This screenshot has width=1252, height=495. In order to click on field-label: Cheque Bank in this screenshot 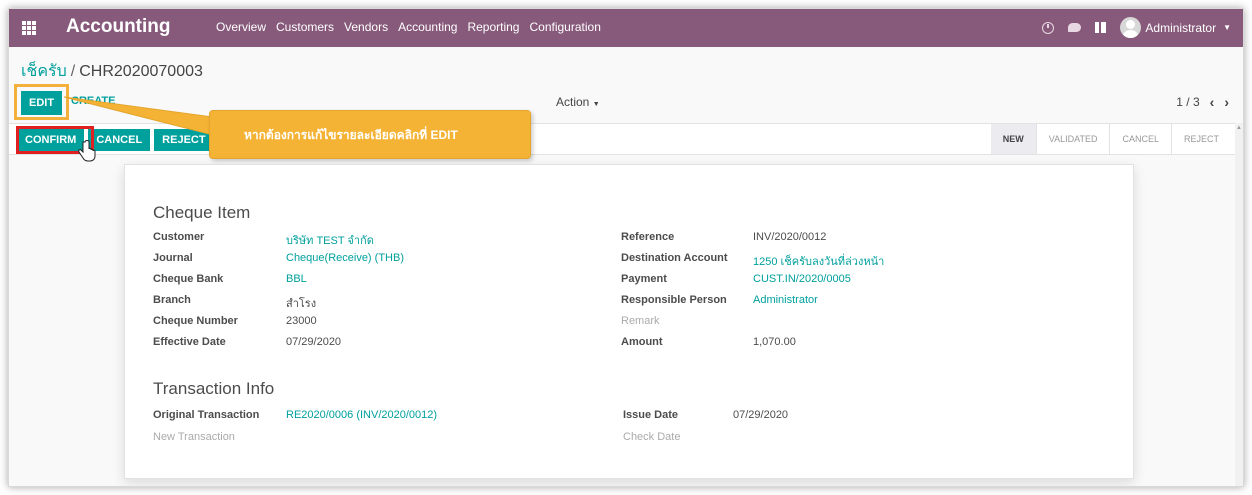, I will do `click(188, 279)`.